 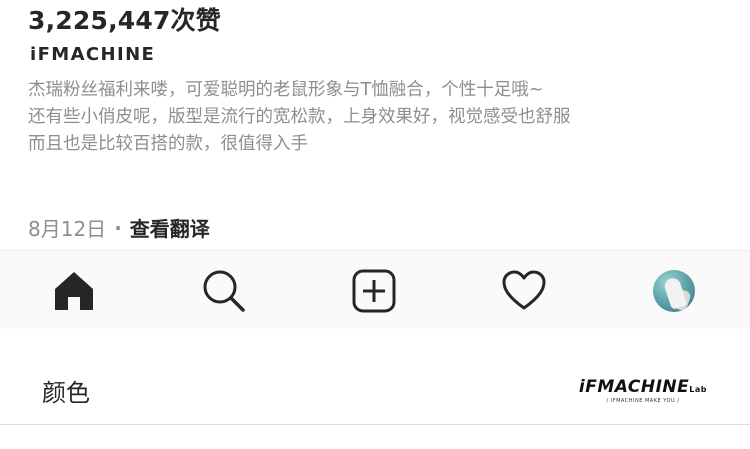 I want to click on divider, so click(x=375, y=424).